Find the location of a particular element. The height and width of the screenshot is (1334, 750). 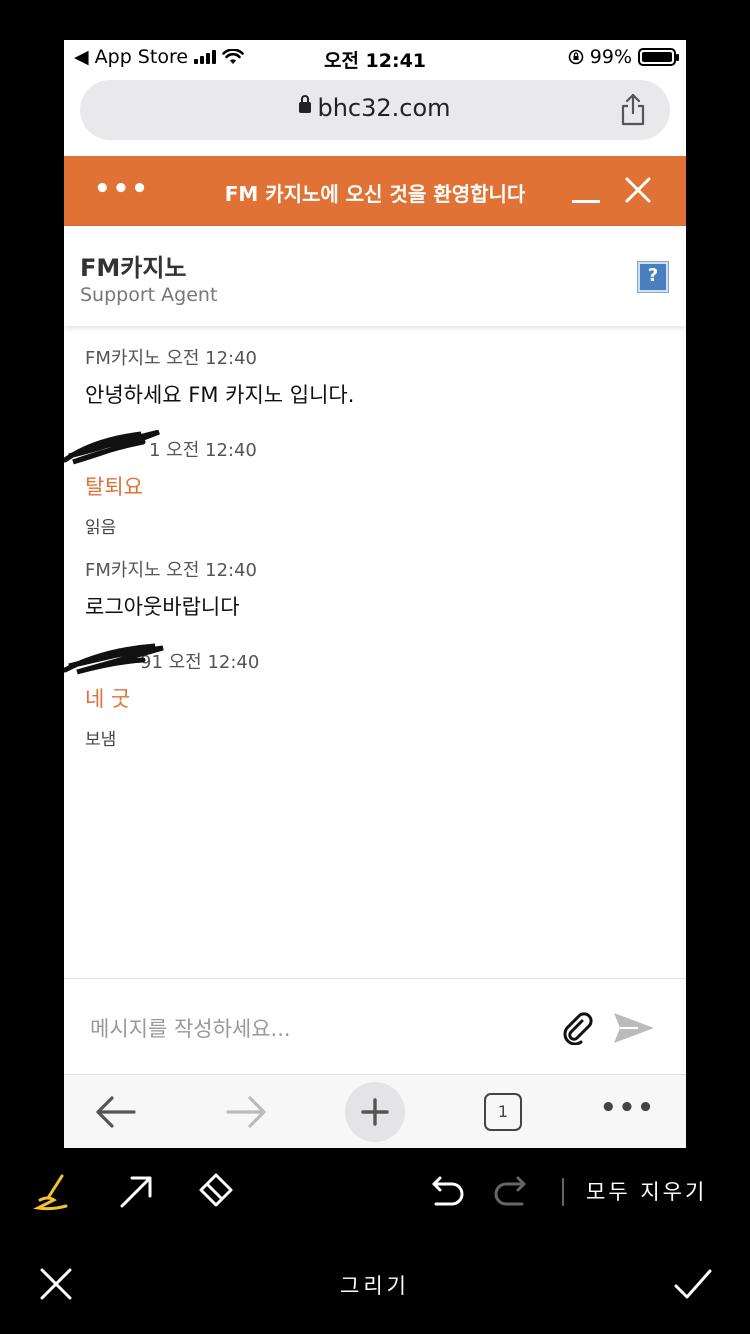

plus-icon is located at coordinates (375, 1112).